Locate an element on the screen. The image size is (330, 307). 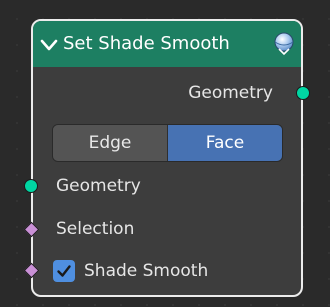
chevron-down-icon is located at coordinates (49, 45).